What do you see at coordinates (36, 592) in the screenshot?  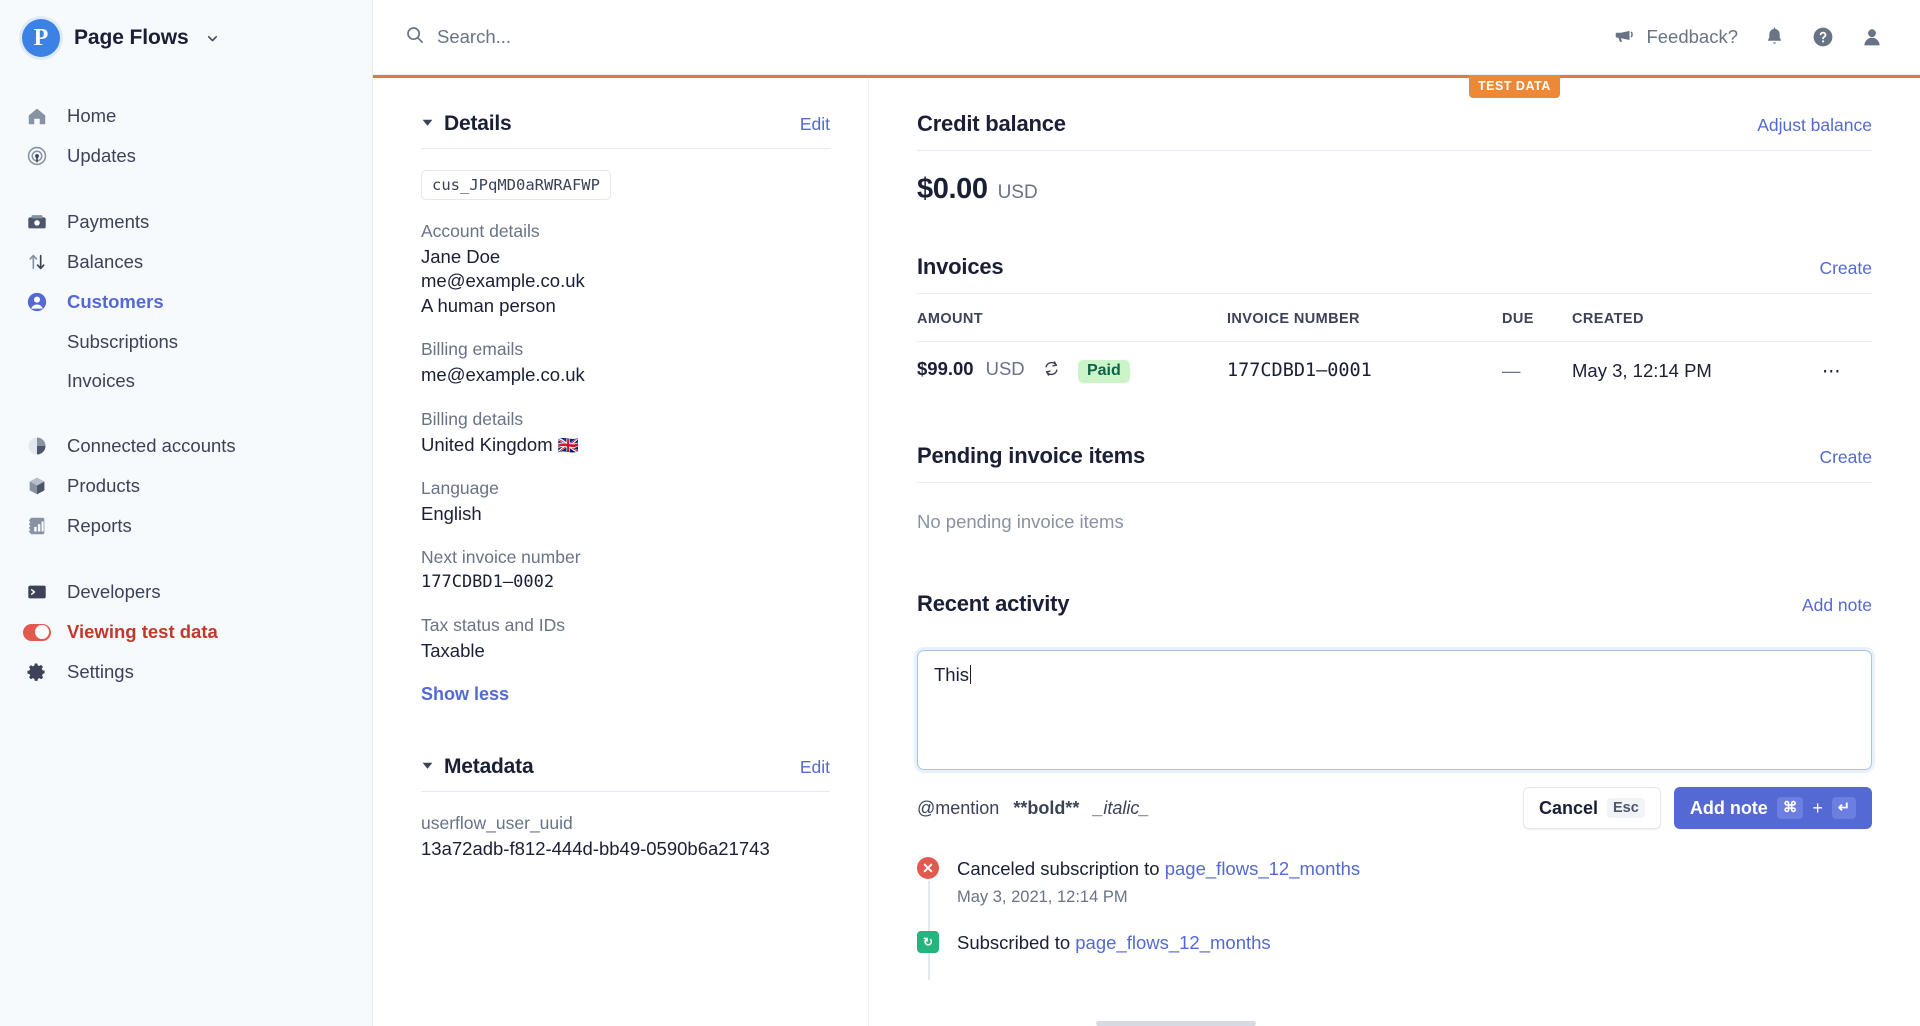 I see `developers-icon` at bounding box center [36, 592].